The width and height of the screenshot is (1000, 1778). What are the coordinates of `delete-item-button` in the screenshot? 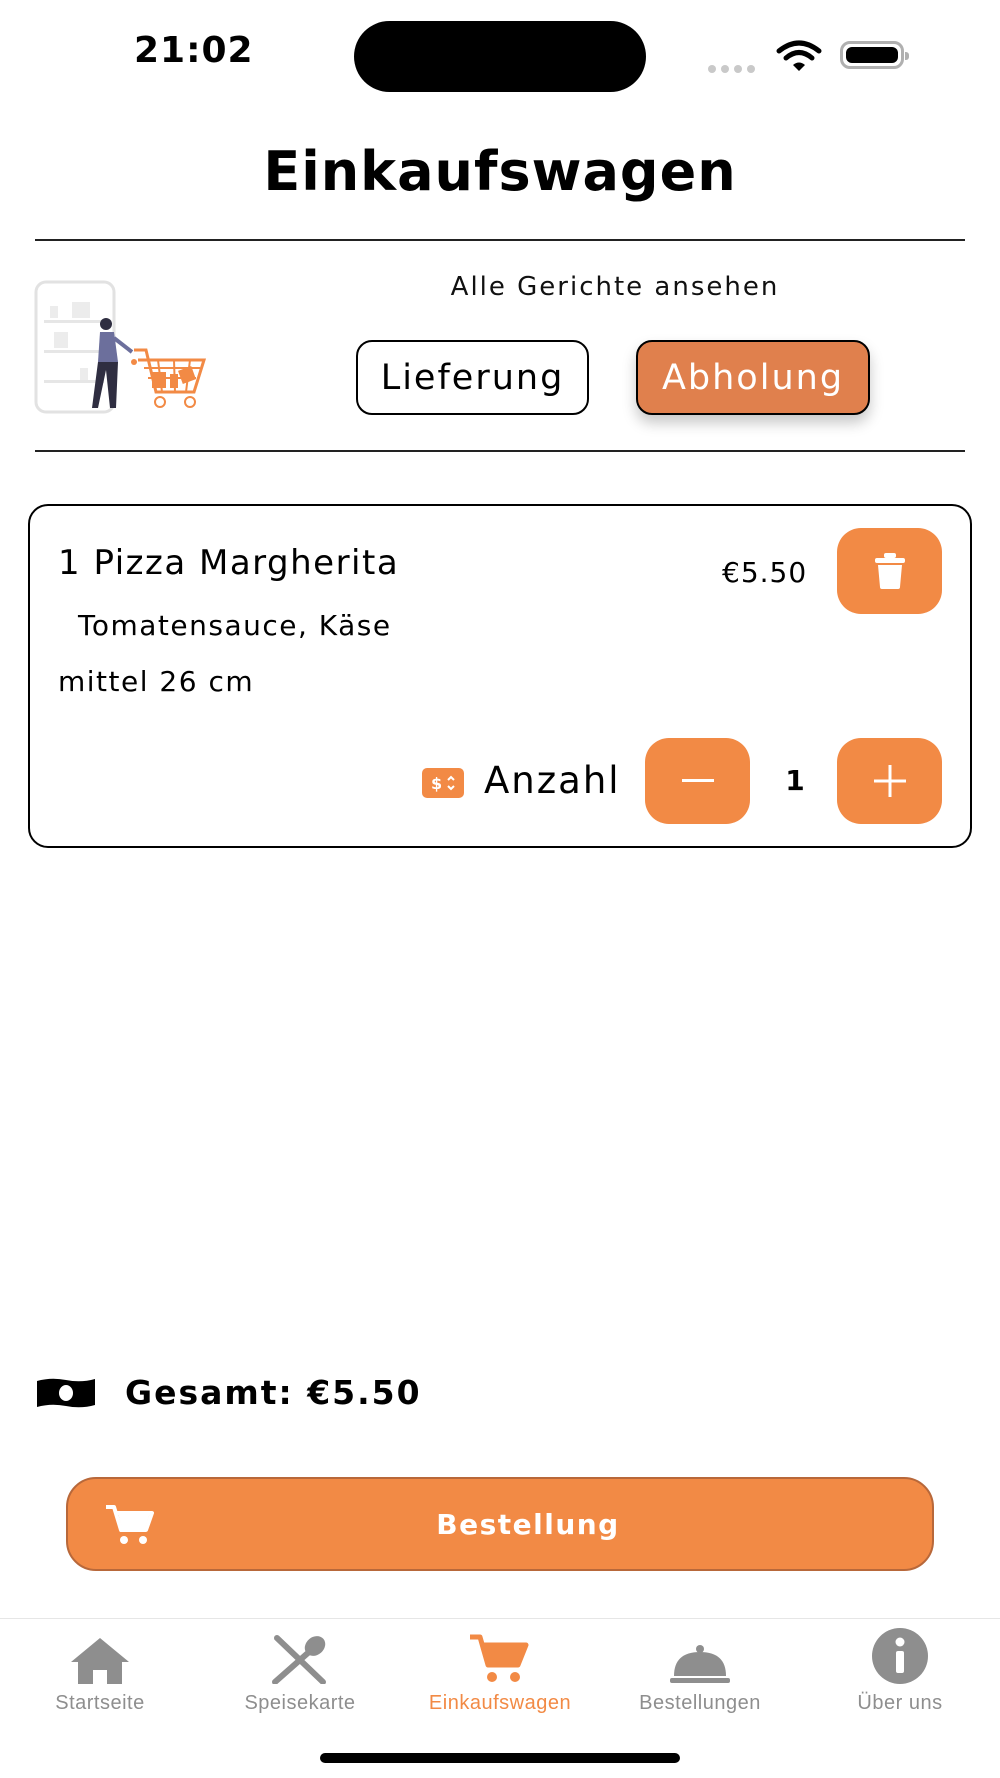 It's located at (889, 571).